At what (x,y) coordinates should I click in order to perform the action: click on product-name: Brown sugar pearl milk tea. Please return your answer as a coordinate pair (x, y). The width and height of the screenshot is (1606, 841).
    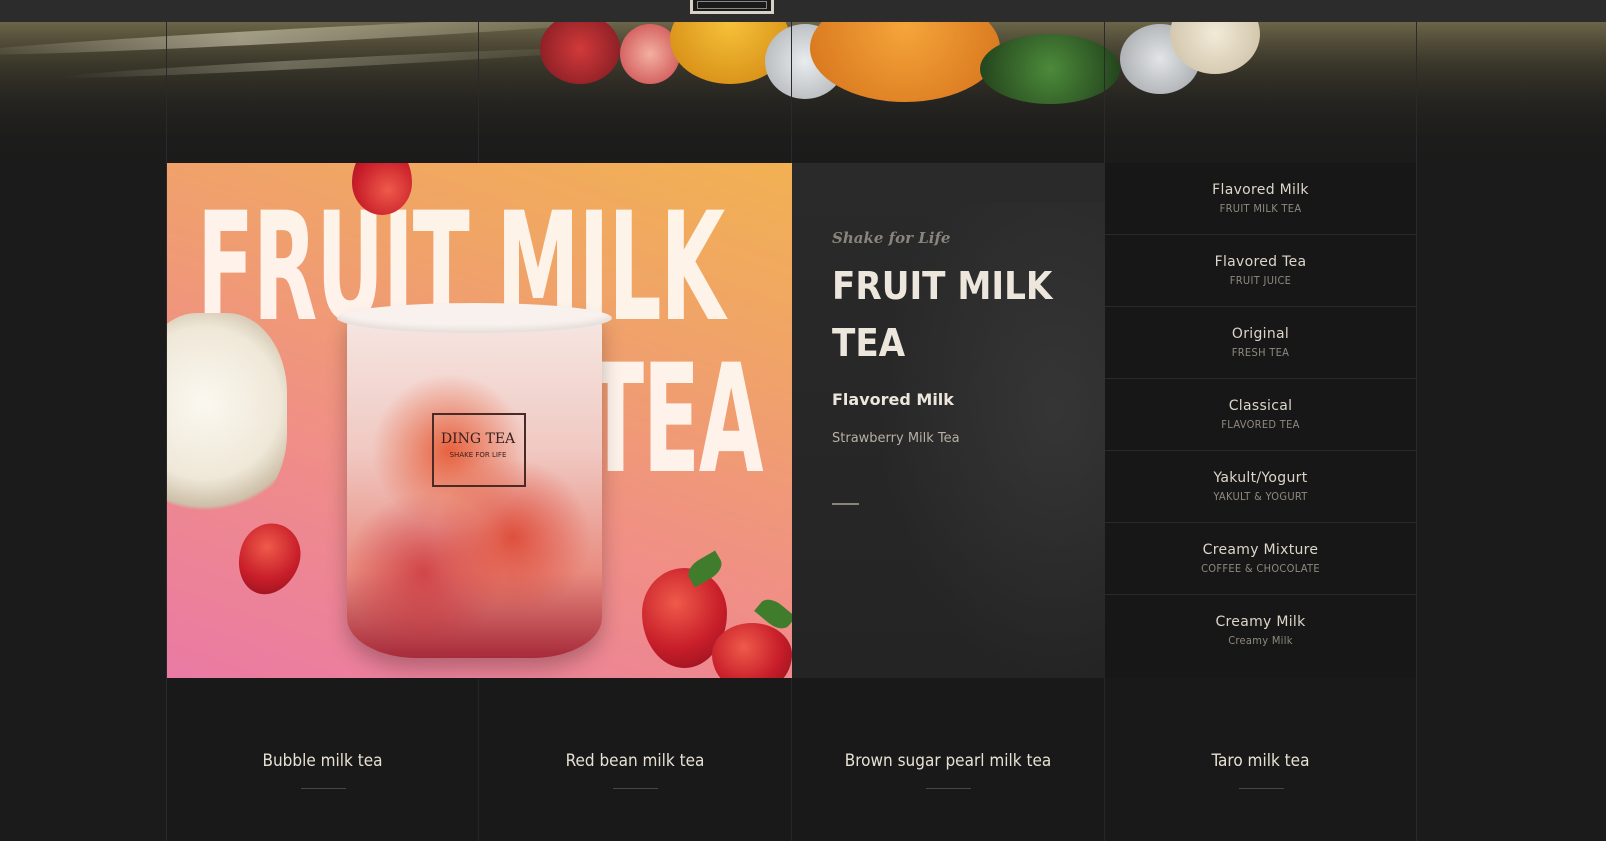
    Looking at the image, I should click on (948, 761).